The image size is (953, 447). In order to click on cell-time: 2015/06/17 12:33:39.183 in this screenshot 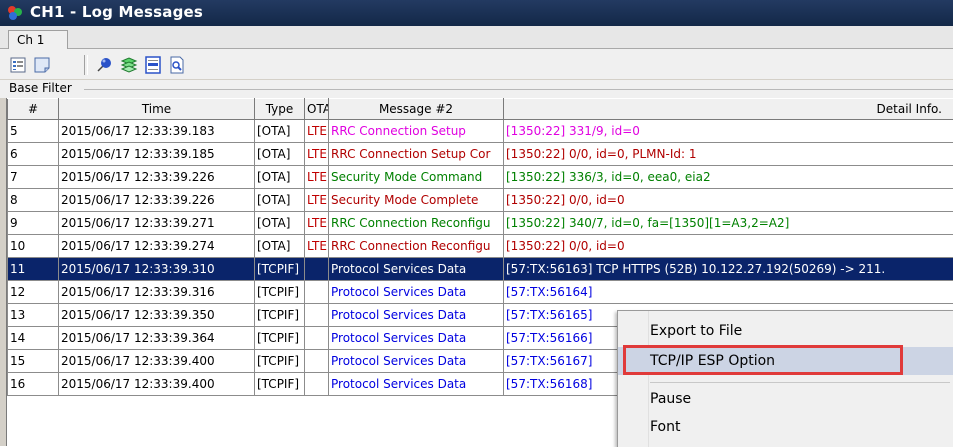, I will do `click(157, 131)`.